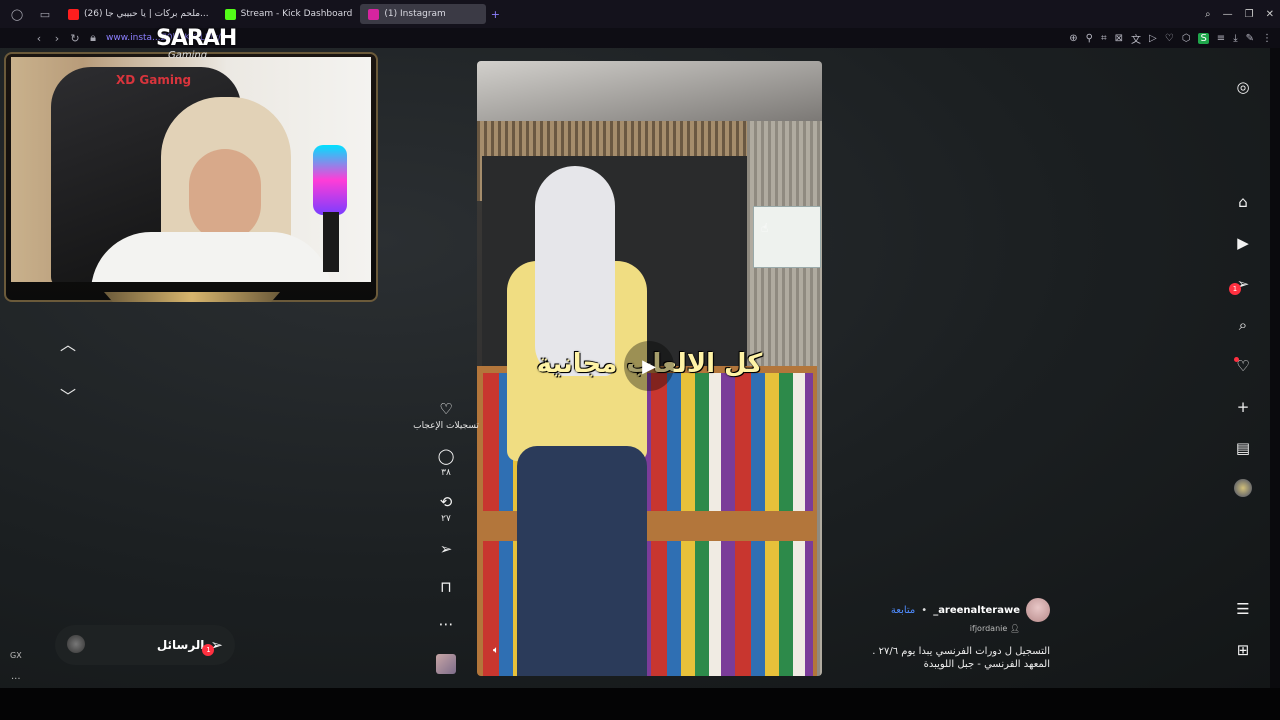 The height and width of the screenshot is (720, 1280). Describe the element at coordinates (1073, 38) in the screenshot. I see `zoom-icon: ⊕` at that location.